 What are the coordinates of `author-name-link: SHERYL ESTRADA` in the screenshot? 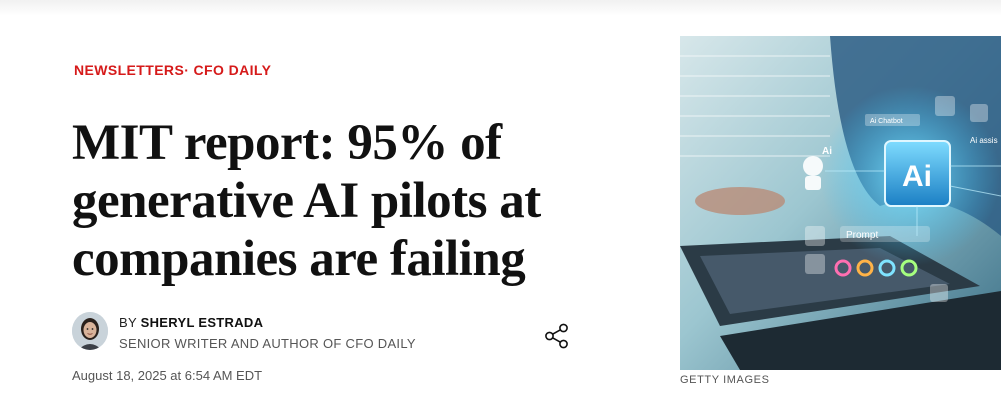 It's located at (202, 322).